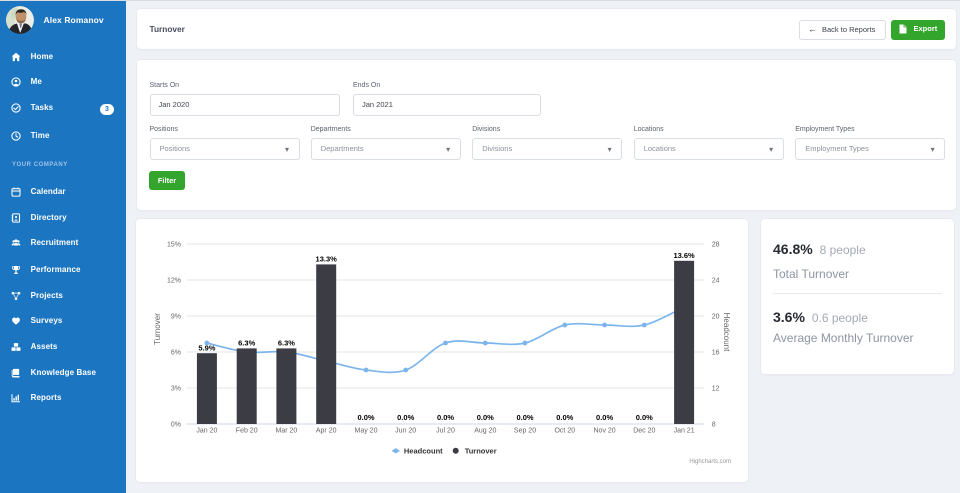 This screenshot has width=960, height=493. What do you see at coordinates (176, 317) in the screenshot?
I see `svg-text: 9%` at bounding box center [176, 317].